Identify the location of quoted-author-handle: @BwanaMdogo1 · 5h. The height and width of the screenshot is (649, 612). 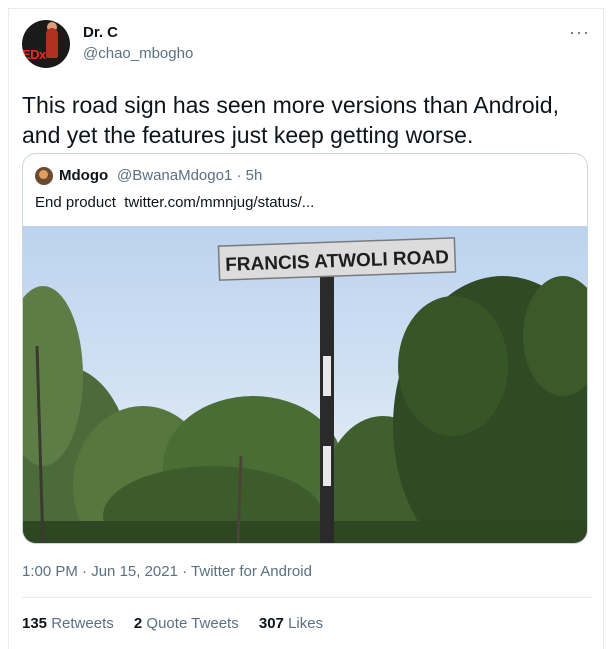
(190, 175).